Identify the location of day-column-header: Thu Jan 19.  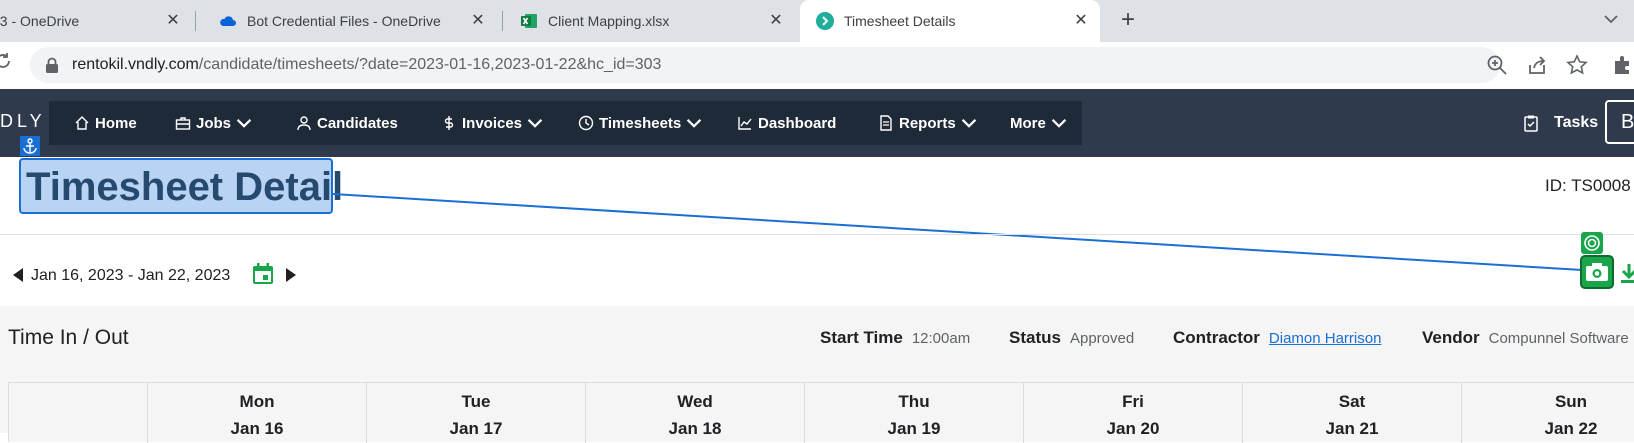
(914, 413).